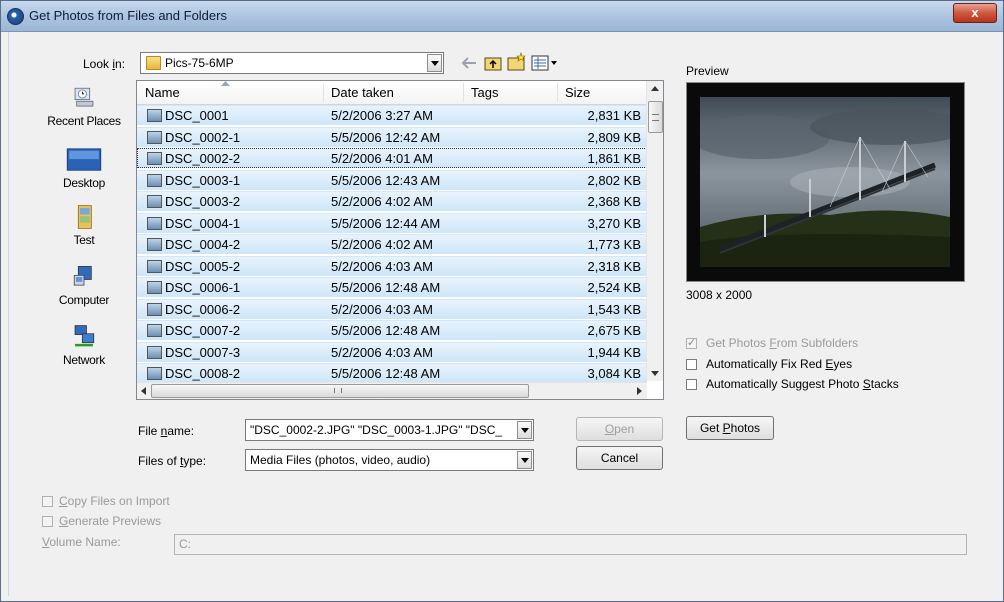 This screenshot has width=1004, height=602. Describe the element at coordinates (392, 351) in the screenshot. I see `file-row: DSC_0007-3 5/2/2006 4:03 AM 1,944 KB` at that location.